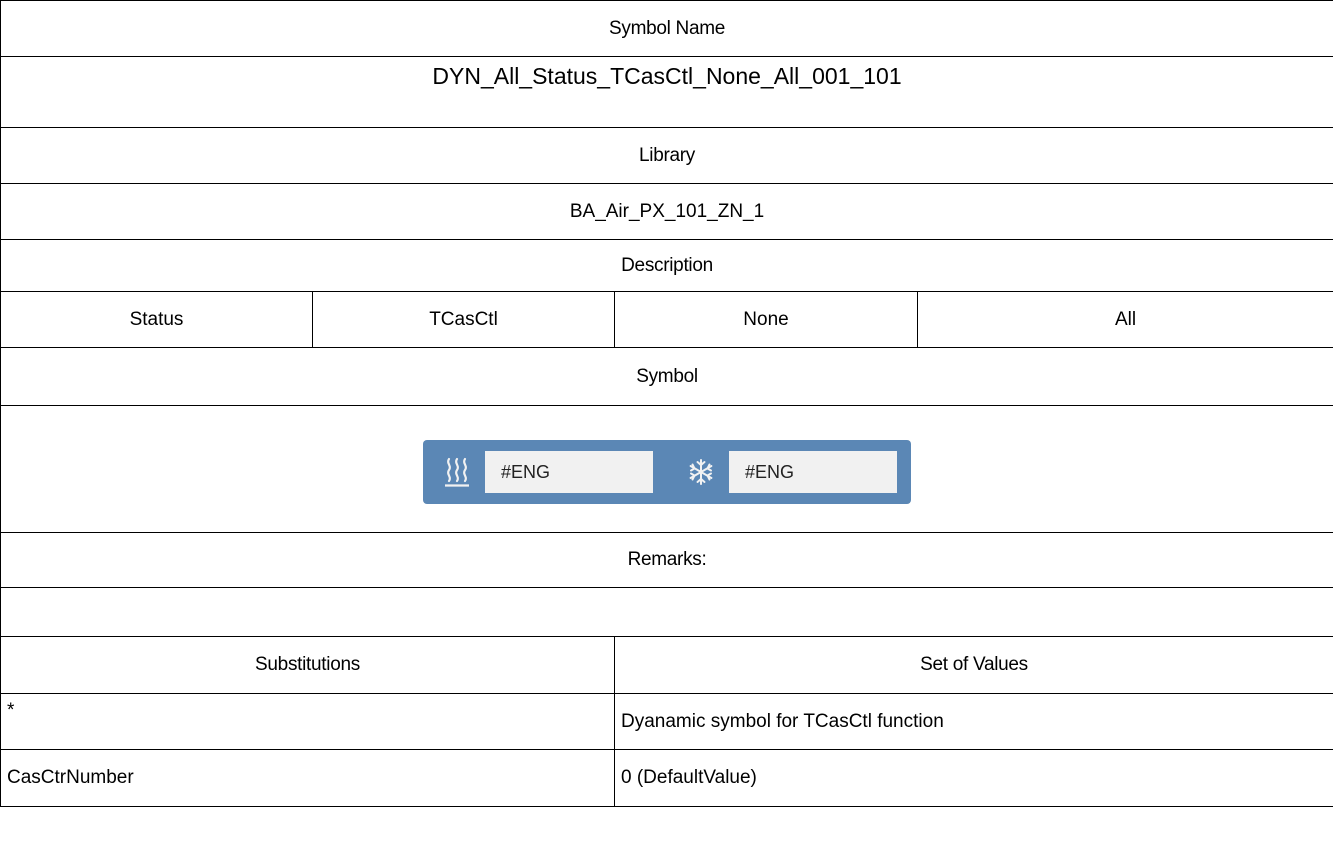  Describe the element at coordinates (666, 560) in the screenshot. I see `remarks-header: Remarks:` at that location.